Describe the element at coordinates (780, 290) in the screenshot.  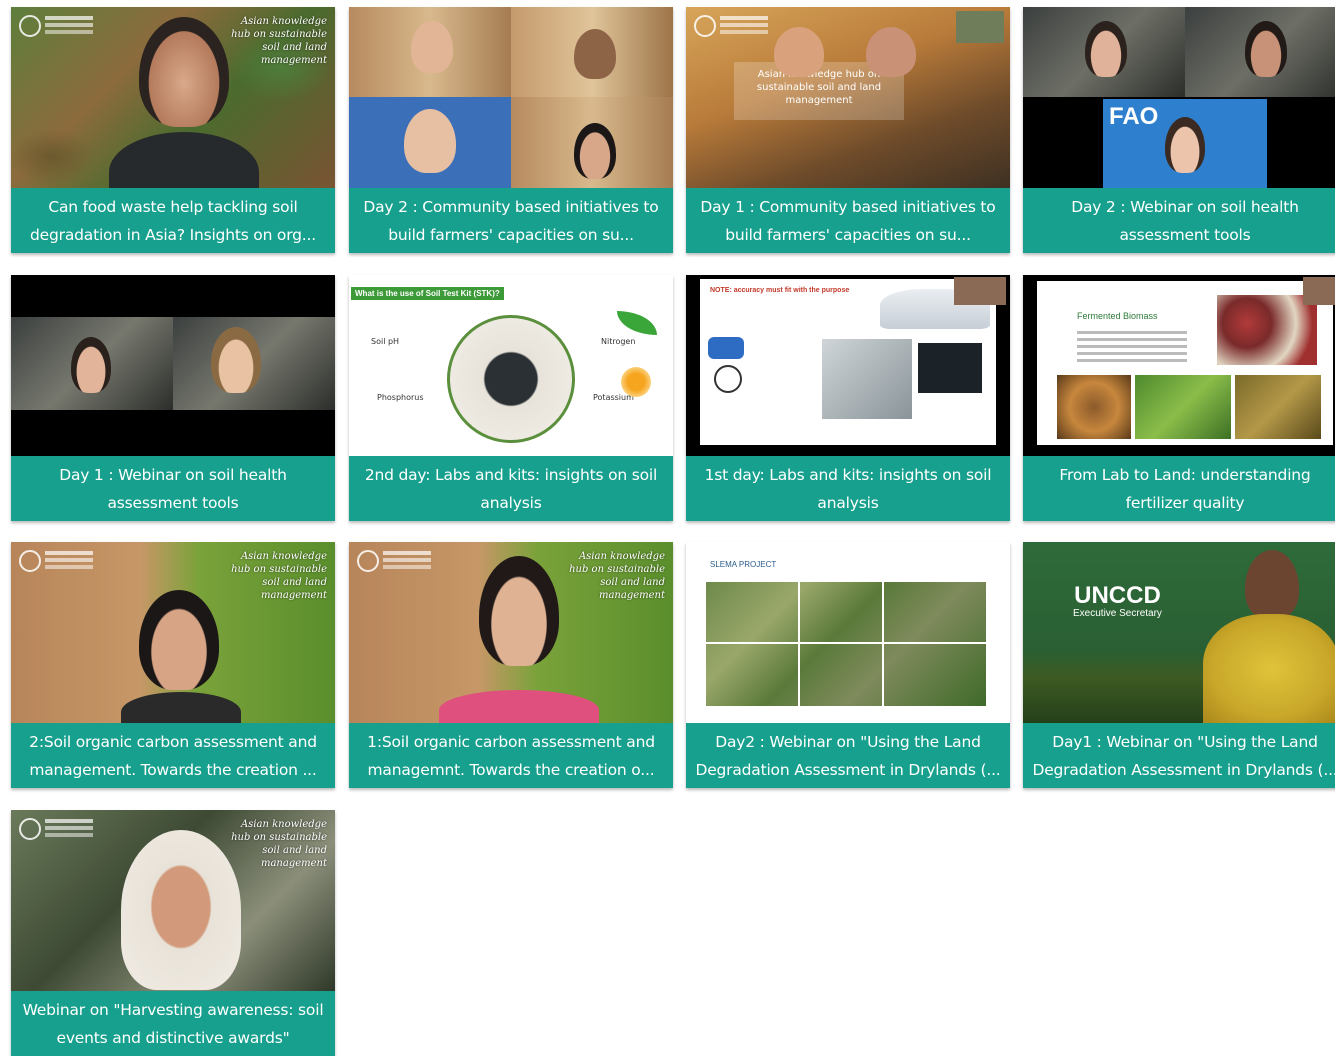
I see `slide-title: NOTE: accuracy must fit with the purpose` at that location.